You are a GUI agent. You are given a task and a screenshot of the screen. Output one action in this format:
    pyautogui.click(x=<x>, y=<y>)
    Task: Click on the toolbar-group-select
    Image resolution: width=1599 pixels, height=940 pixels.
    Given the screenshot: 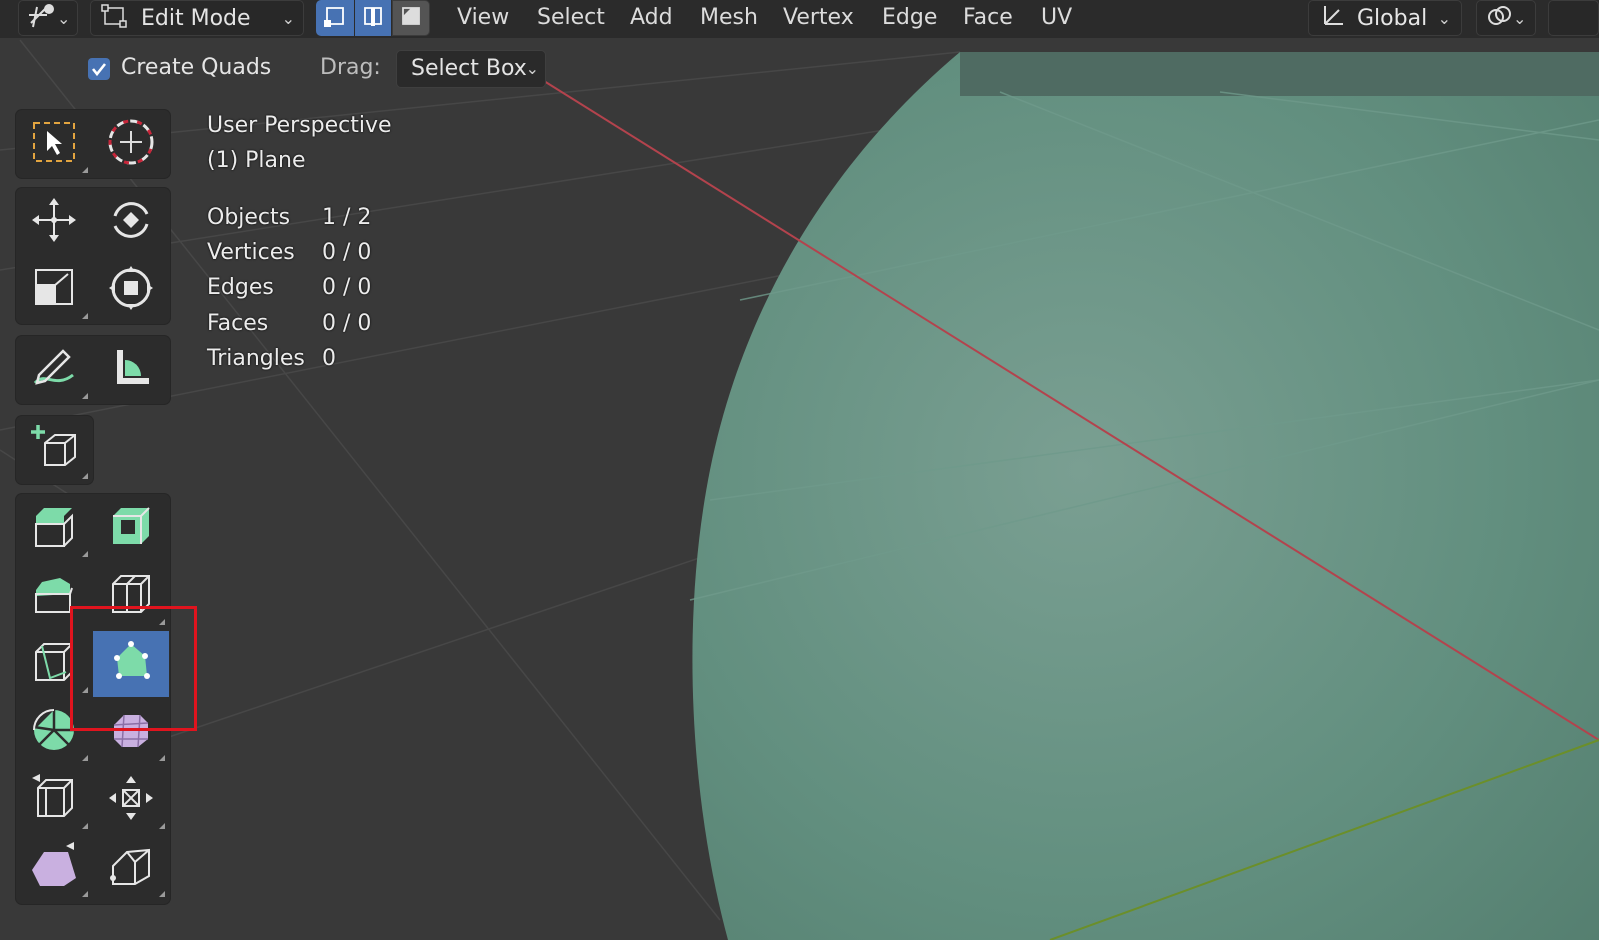 What is the action you would take?
    pyautogui.click(x=93, y=144)
    